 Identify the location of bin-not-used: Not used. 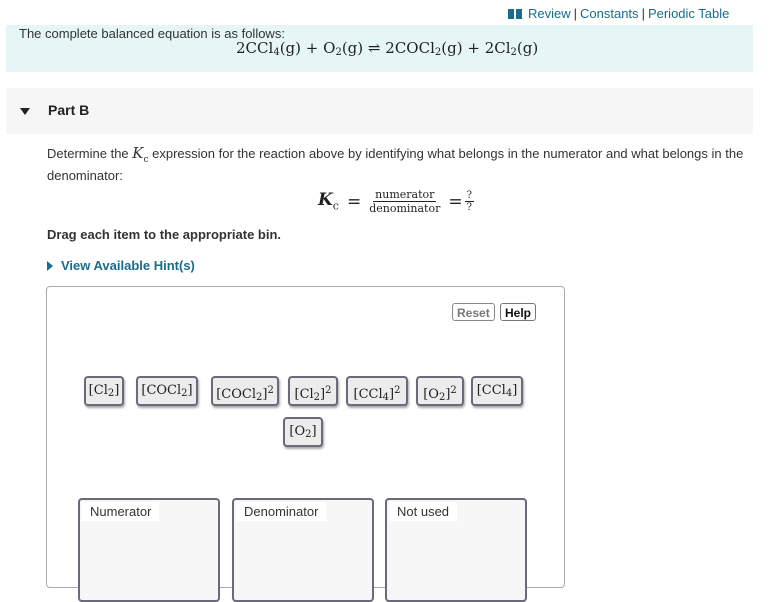
(456, 550).